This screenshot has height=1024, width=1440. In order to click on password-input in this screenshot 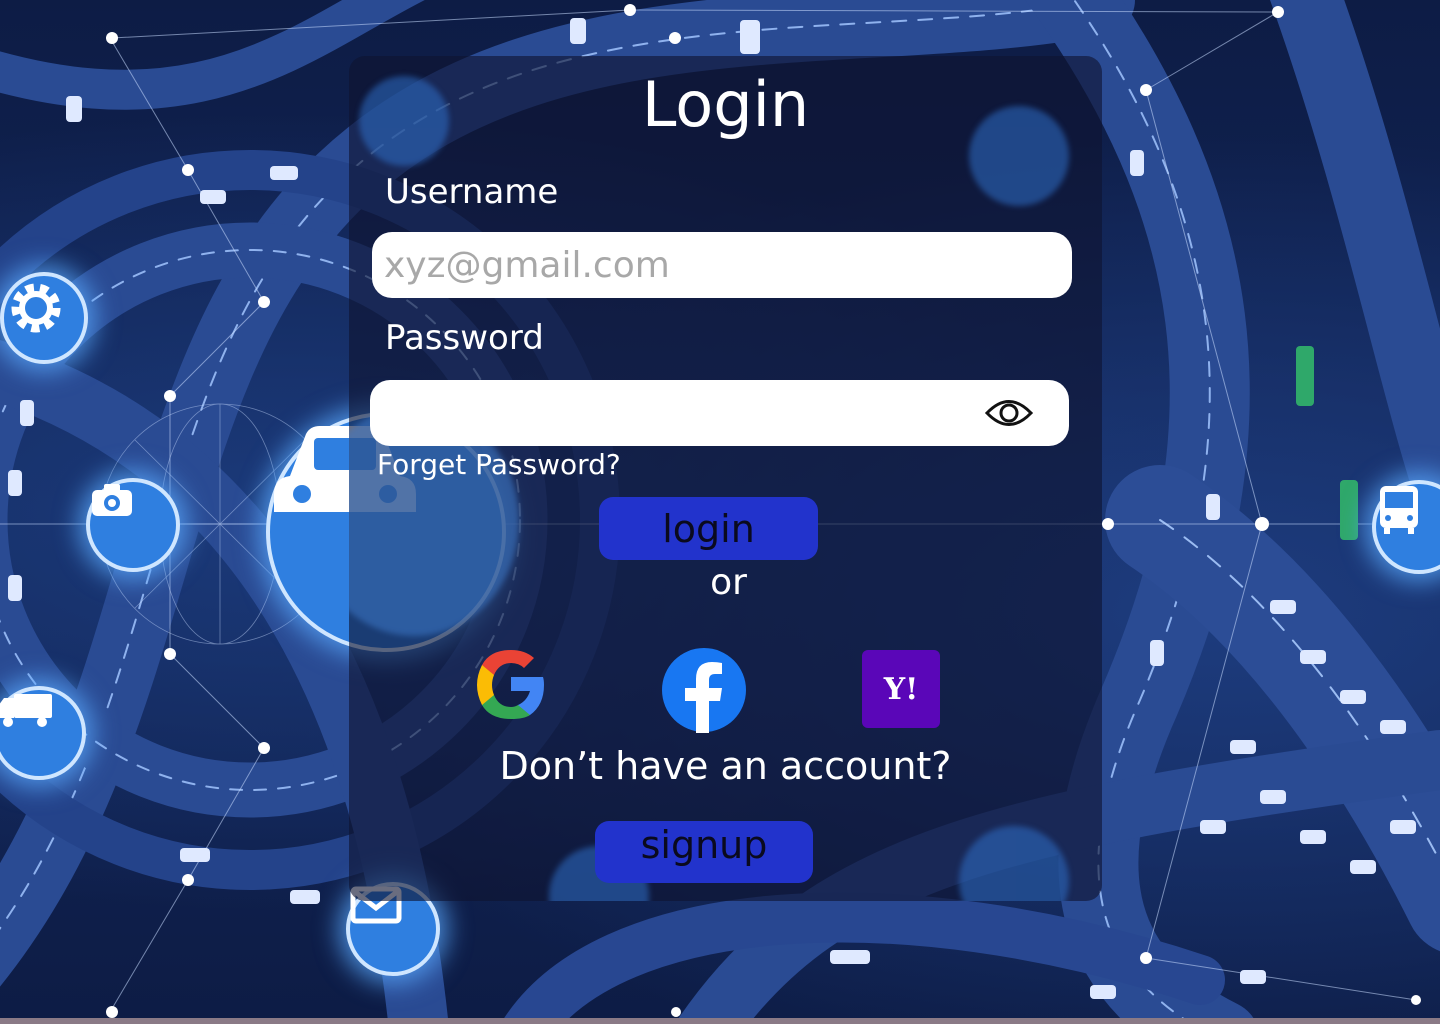, I will do `click(719, 413)`.